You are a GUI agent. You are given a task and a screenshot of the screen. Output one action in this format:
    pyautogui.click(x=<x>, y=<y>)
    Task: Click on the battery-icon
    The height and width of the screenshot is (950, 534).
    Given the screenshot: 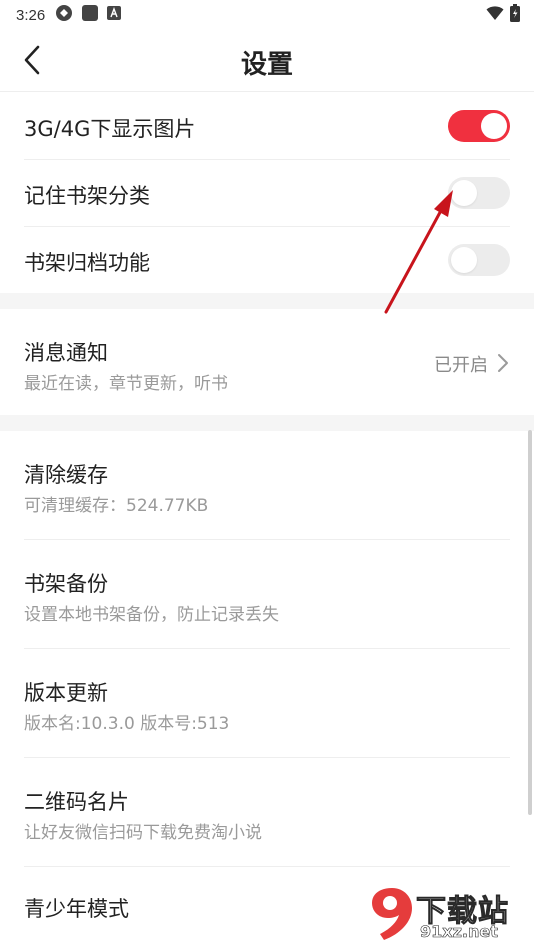 What is the action you would take?
    pyautogui.click(x=515, y=15)
    